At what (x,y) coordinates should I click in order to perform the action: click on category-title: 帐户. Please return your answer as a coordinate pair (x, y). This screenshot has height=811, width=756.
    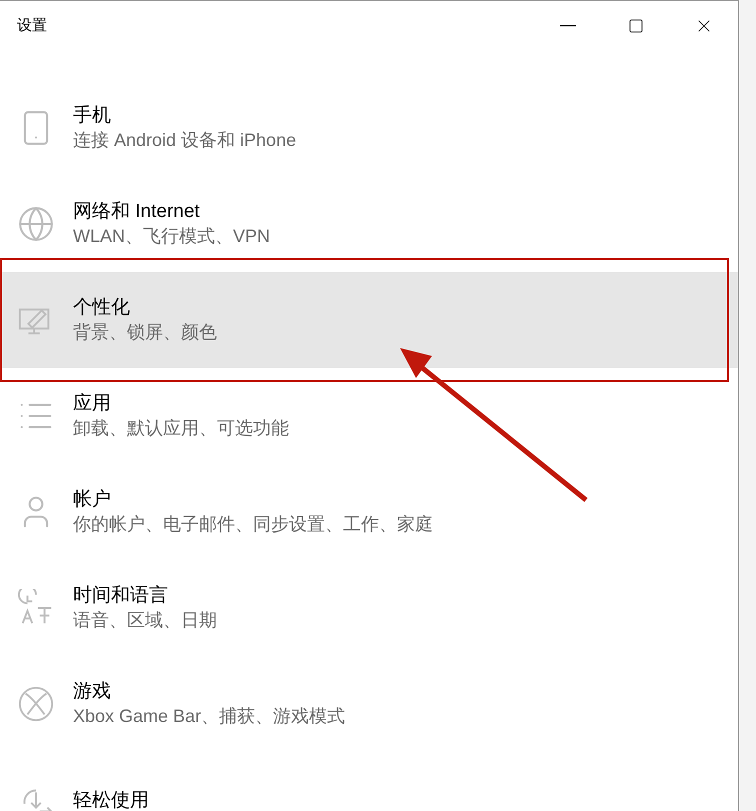
    Looking at the image, I should click on (92, 500).